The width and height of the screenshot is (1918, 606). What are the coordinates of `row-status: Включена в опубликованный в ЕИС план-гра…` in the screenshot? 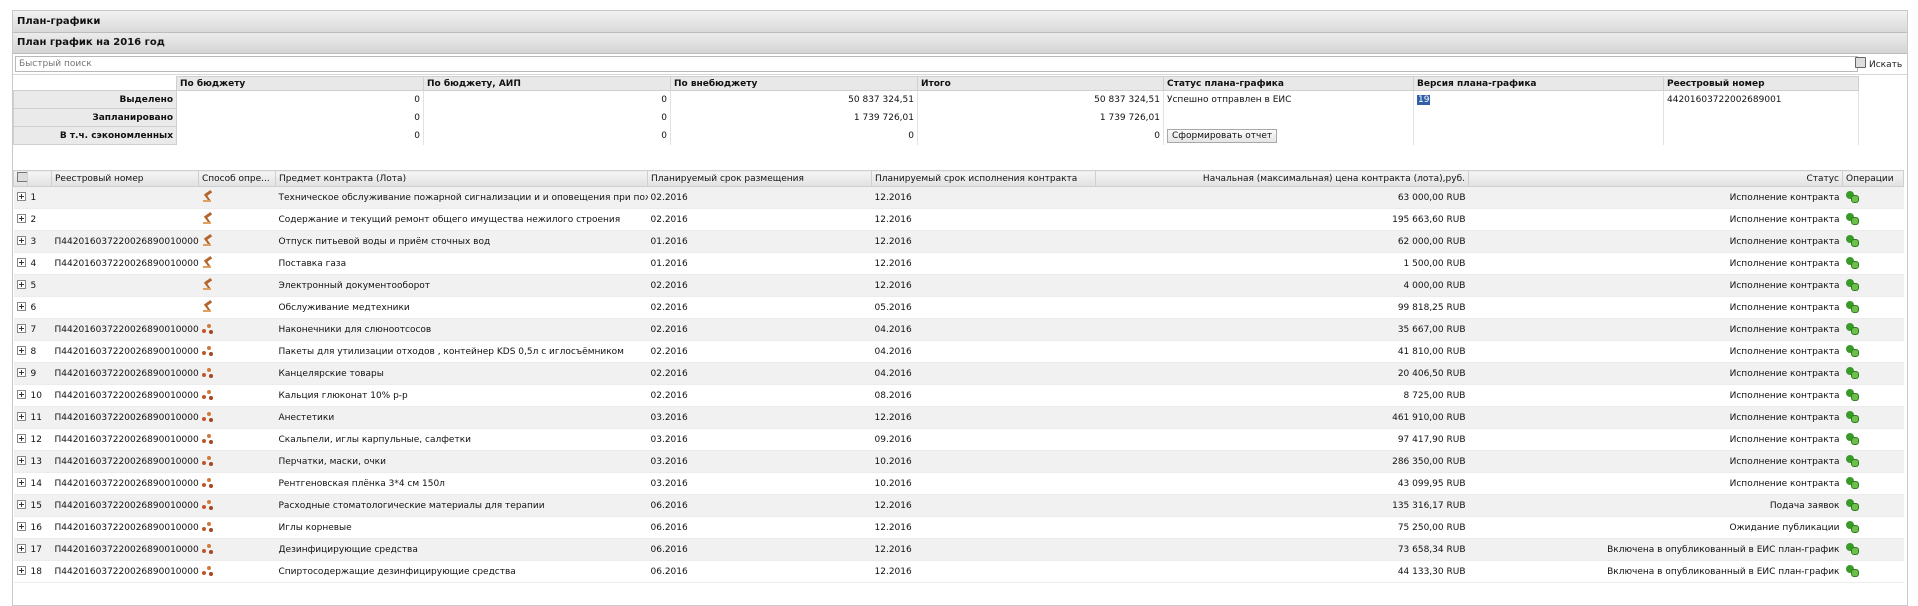 It's located at (1655, 571).